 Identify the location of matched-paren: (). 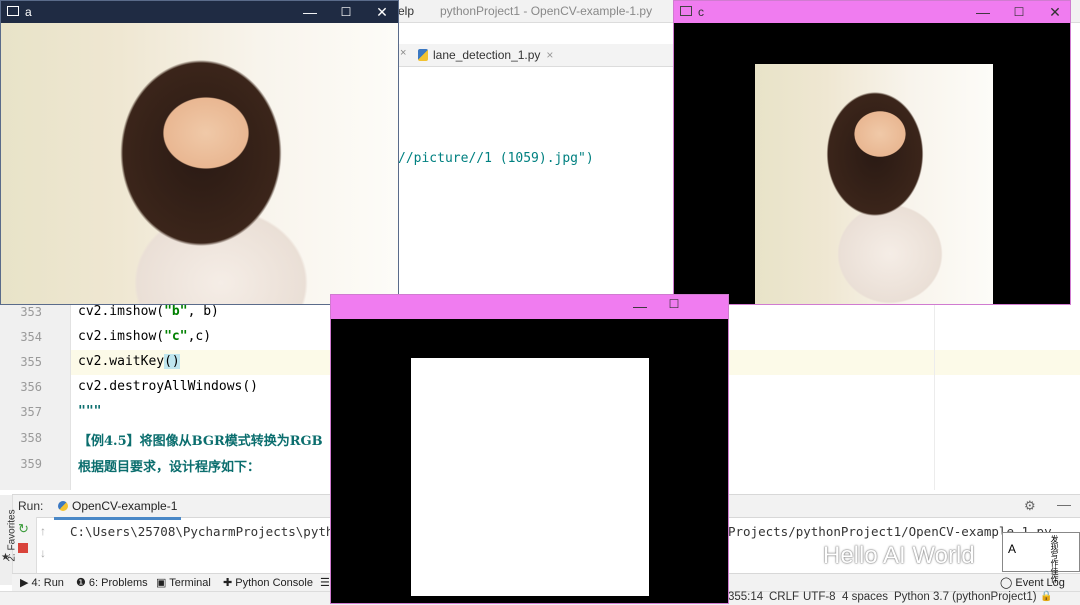
(172, 361).